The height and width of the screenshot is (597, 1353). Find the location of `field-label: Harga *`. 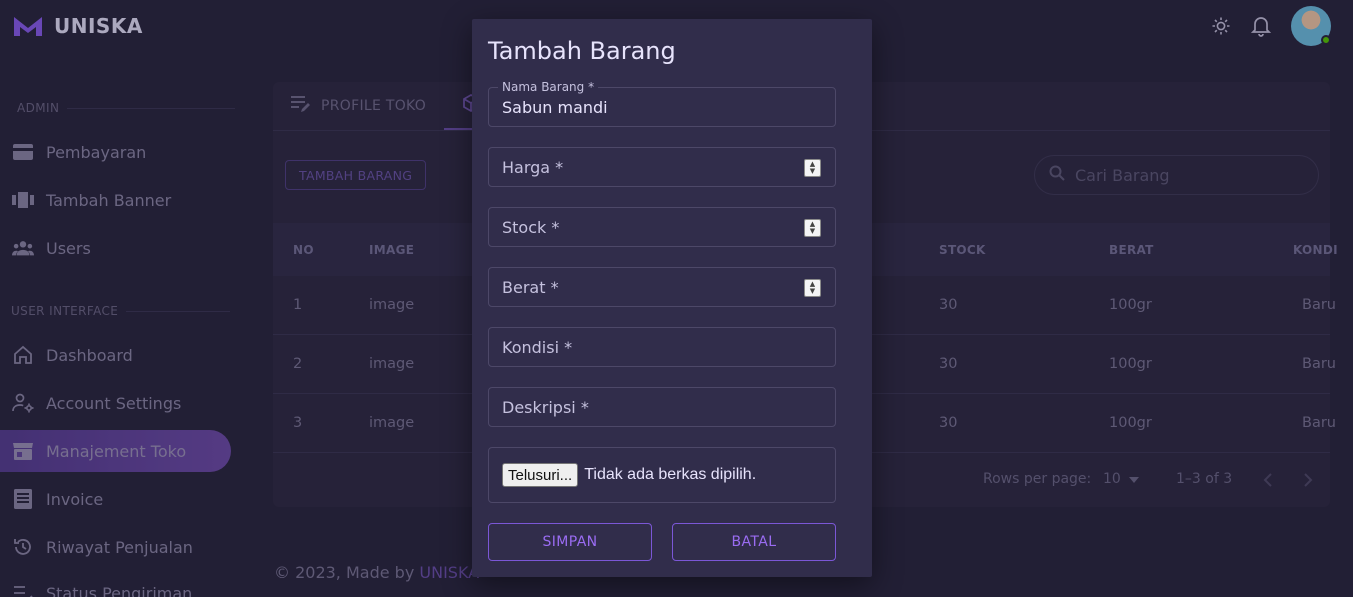

field-label: Harga * is located at coordinates (533, 167).